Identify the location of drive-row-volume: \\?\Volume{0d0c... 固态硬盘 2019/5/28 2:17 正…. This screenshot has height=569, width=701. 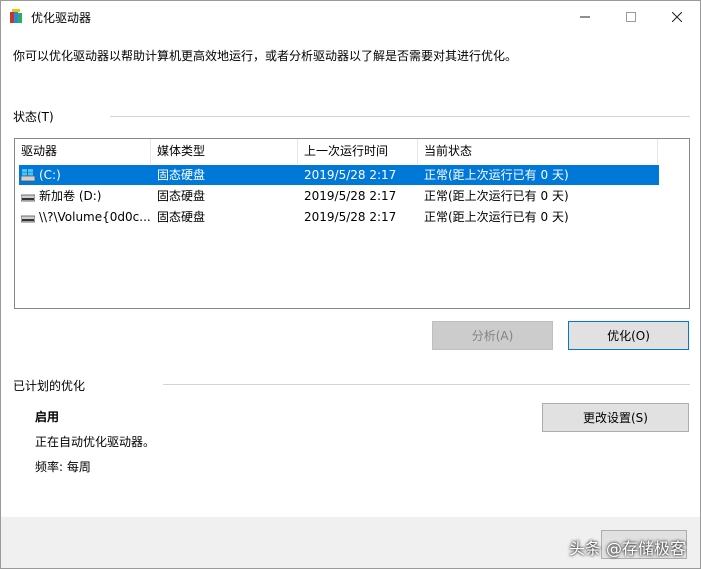
(339, 217).